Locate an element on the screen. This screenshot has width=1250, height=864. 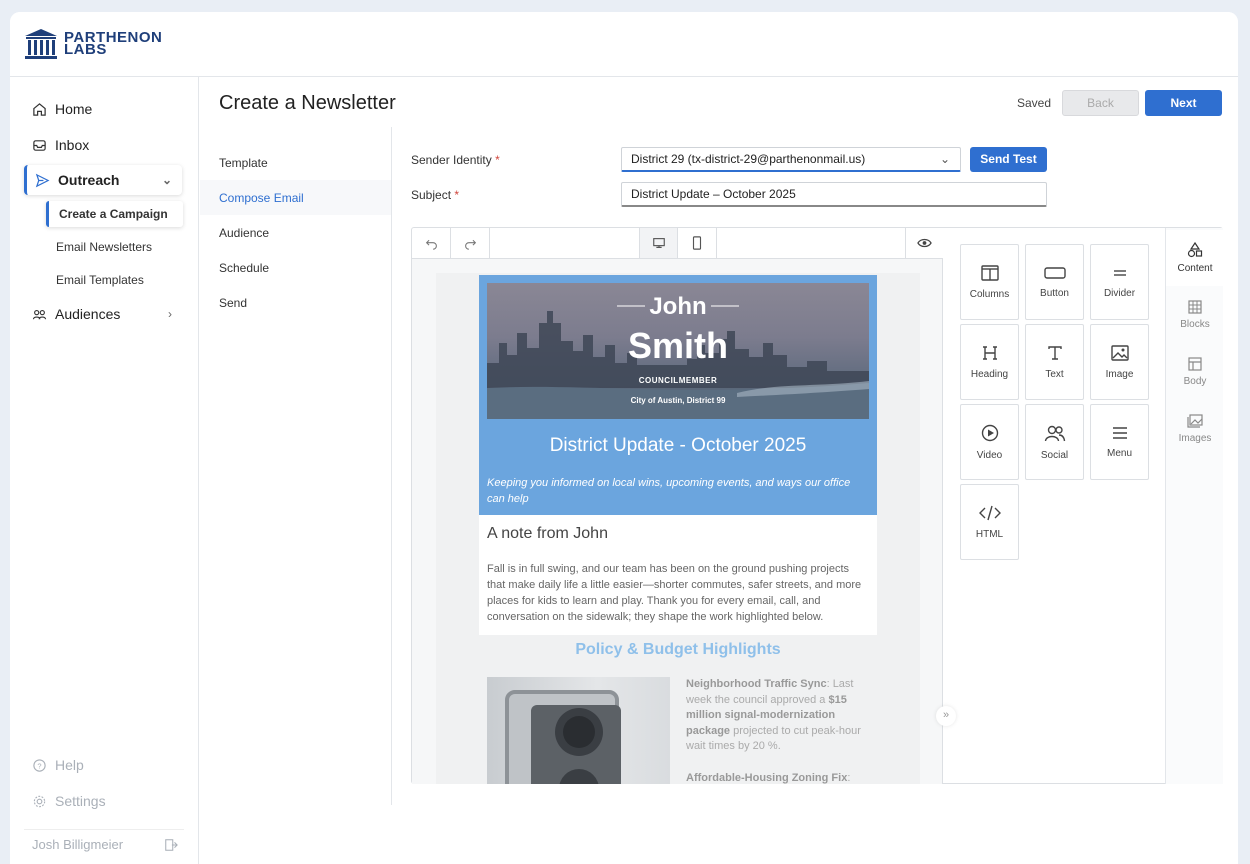
tile-text: Text is located at coordinates (1054, 362).